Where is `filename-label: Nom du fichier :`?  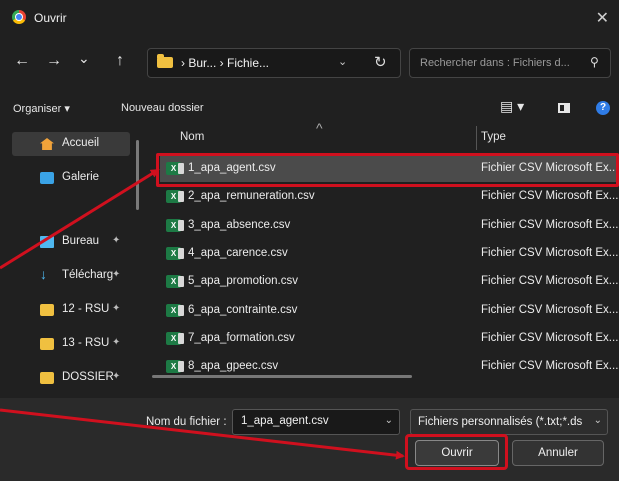
filename-label: Nom du fichier : is located at coordinates (186, 422).